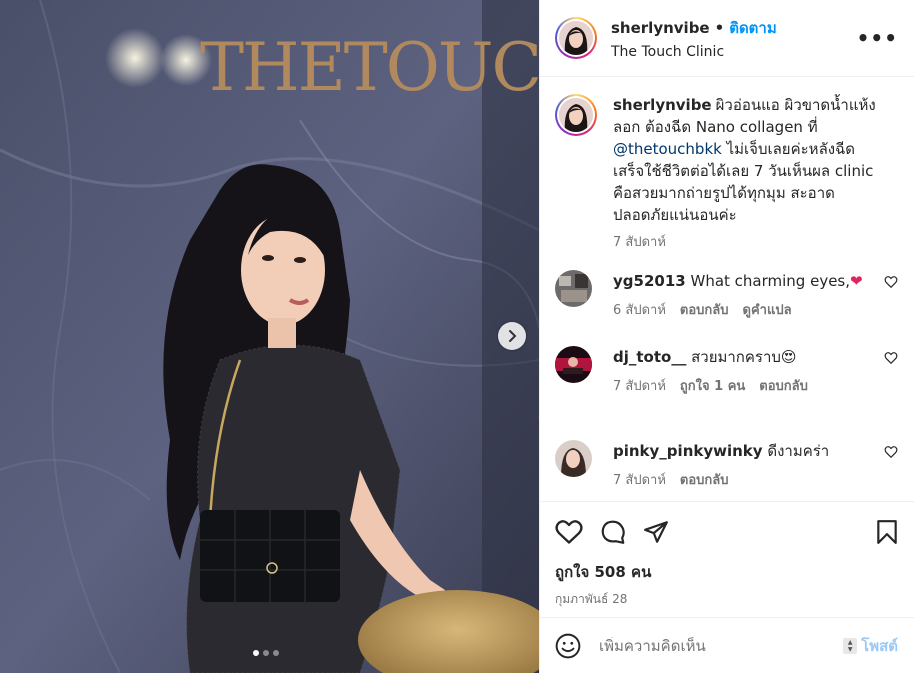 The image size is (914, 673). Describe the element at coordinates (727, 555) in the screenshot. I see `post-actions: ถูกใจ 508 คน กุมภาพันธ์ 28` at that location.